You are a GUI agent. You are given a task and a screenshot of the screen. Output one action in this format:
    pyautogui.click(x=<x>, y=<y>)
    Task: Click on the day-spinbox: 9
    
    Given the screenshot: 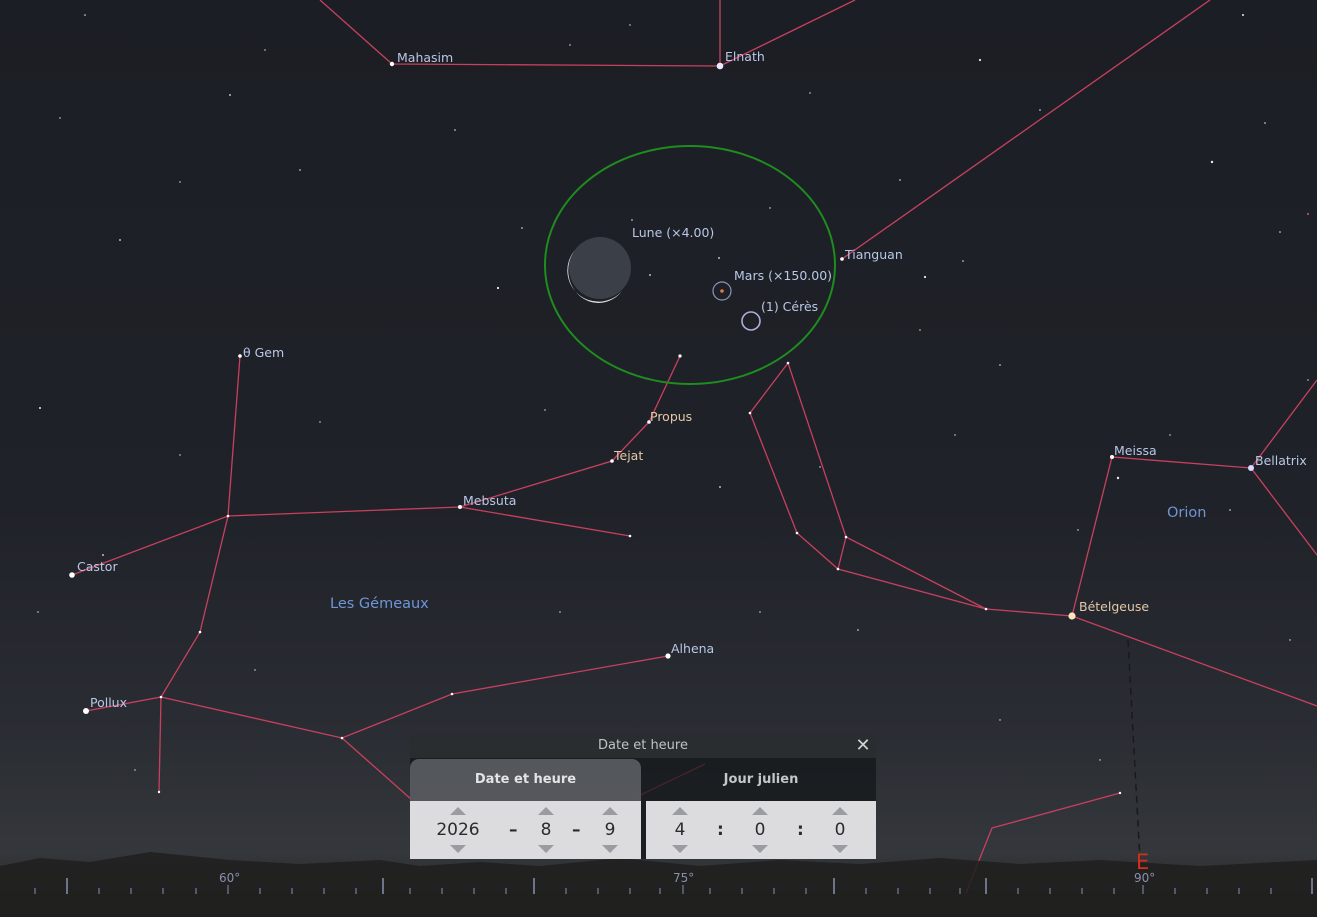 What is the action you would take?
    pyautogui.click(x=610, y=830)
    